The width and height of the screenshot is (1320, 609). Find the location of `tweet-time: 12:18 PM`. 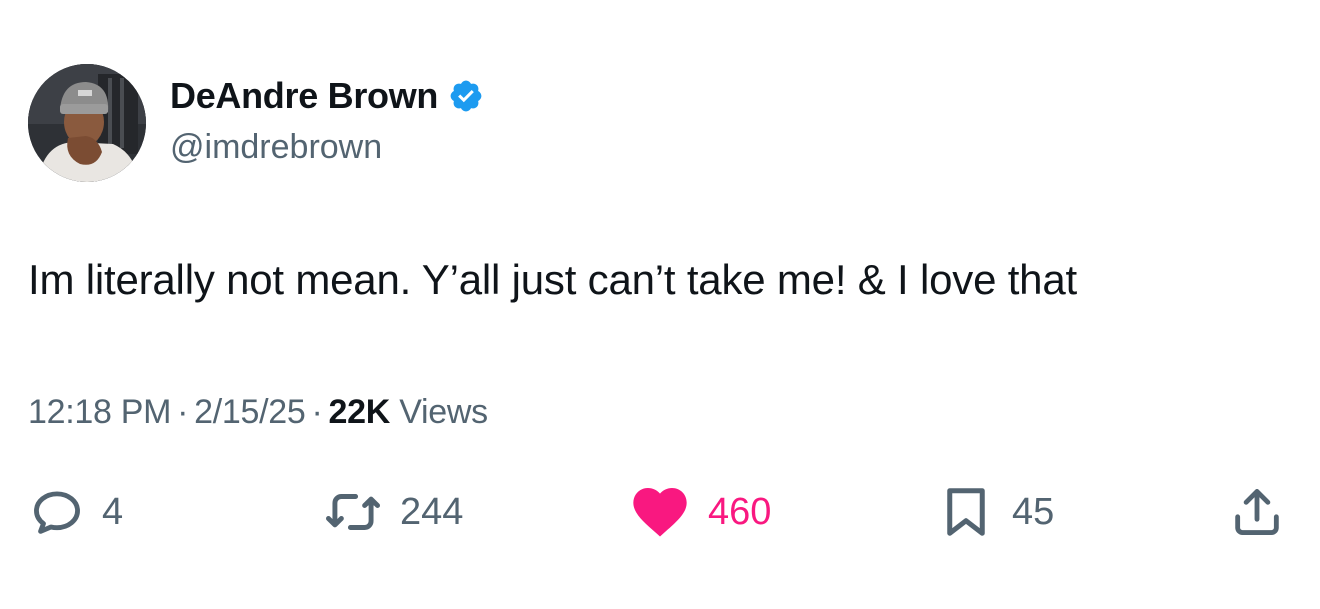

tweet-time: 12:18 PM is located at coordinates (99, 412).